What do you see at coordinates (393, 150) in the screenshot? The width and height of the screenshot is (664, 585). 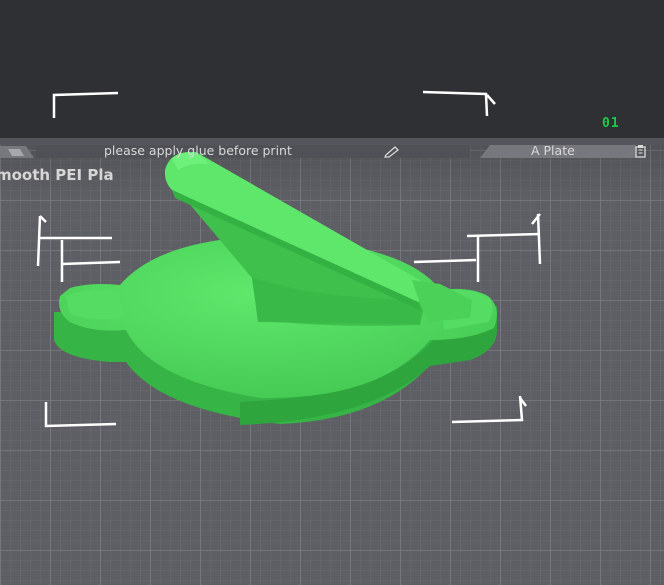 I see `pencil-icon` at bounding box center [393, 150].